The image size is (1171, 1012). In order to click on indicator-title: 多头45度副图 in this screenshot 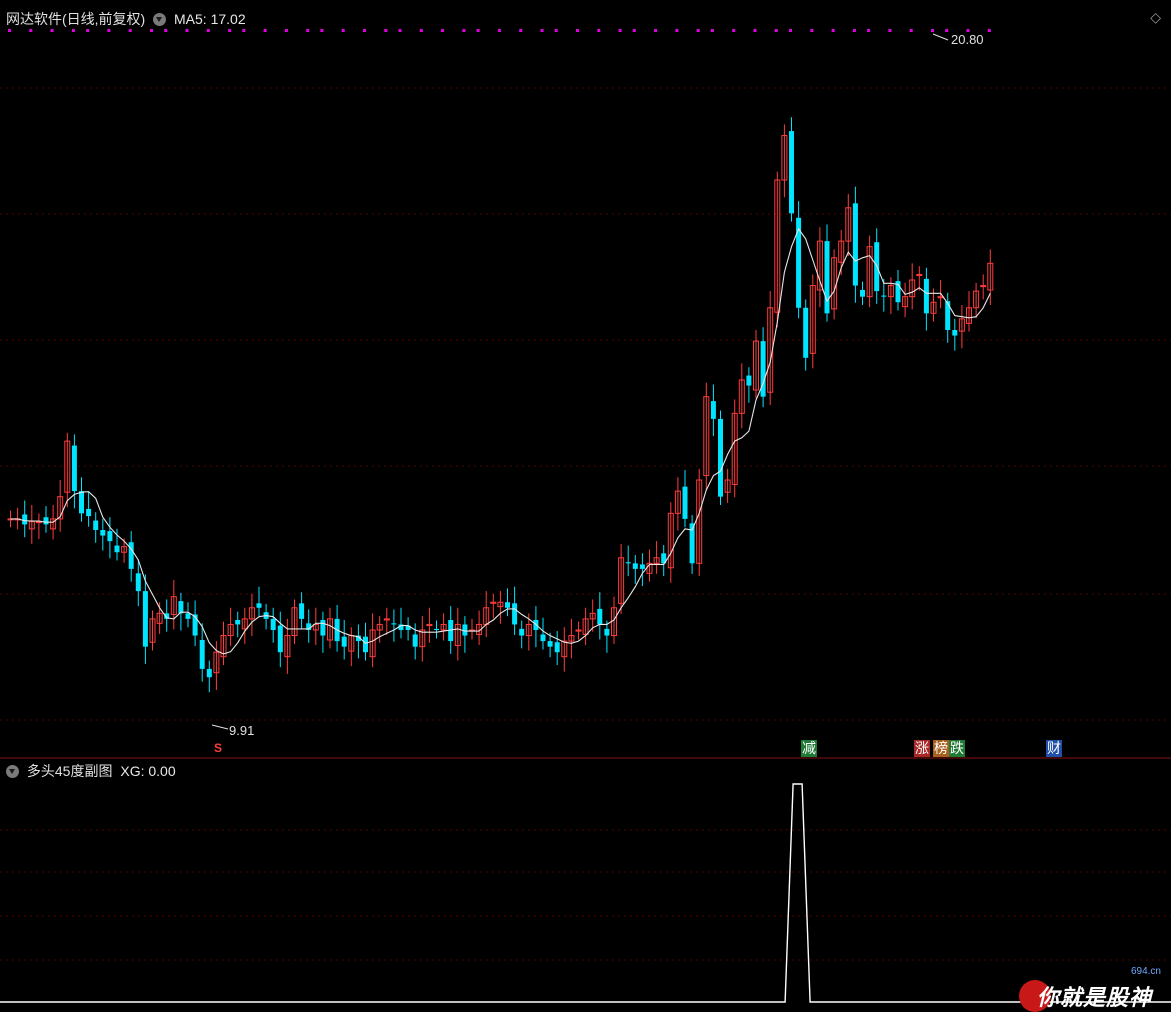, I will do `click(70, 771)`.